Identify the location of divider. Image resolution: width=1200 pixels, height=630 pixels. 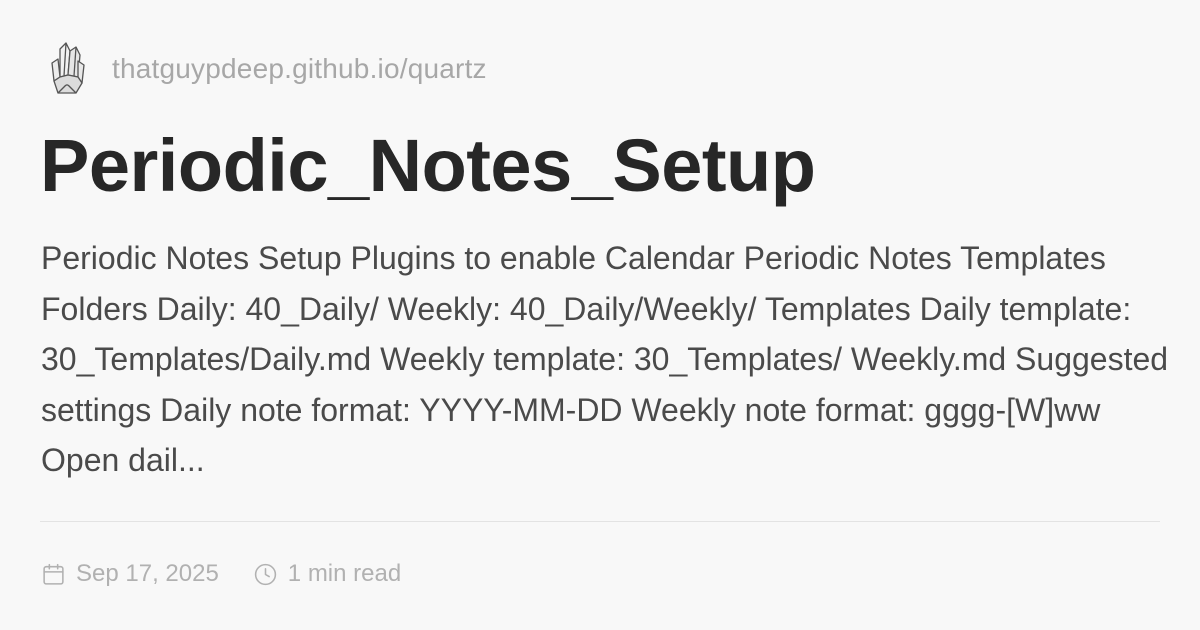
(600, 521).